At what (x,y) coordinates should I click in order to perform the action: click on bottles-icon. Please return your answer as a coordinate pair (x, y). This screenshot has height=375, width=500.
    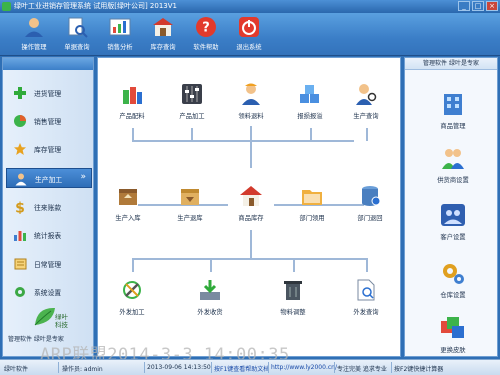
    Looking at the image, I should click on (132, 95).